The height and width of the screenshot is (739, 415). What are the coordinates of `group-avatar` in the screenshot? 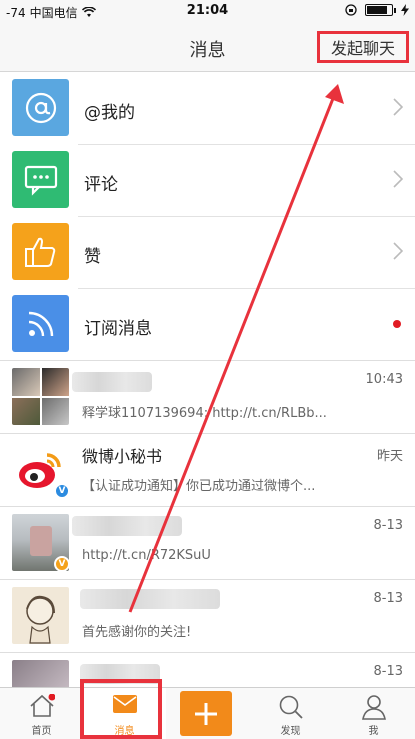 It's located at (40, 396).